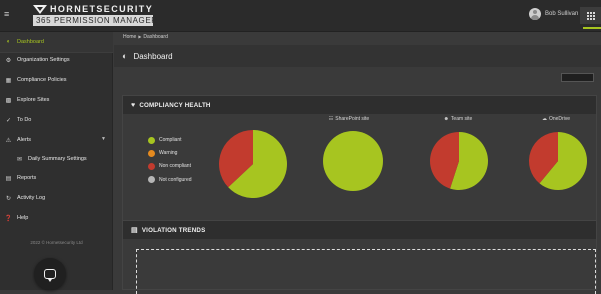 The width and height of the screenshot is (601, 294). I want to click on chart-team-site: ☻ Team site, so click(458, 119).